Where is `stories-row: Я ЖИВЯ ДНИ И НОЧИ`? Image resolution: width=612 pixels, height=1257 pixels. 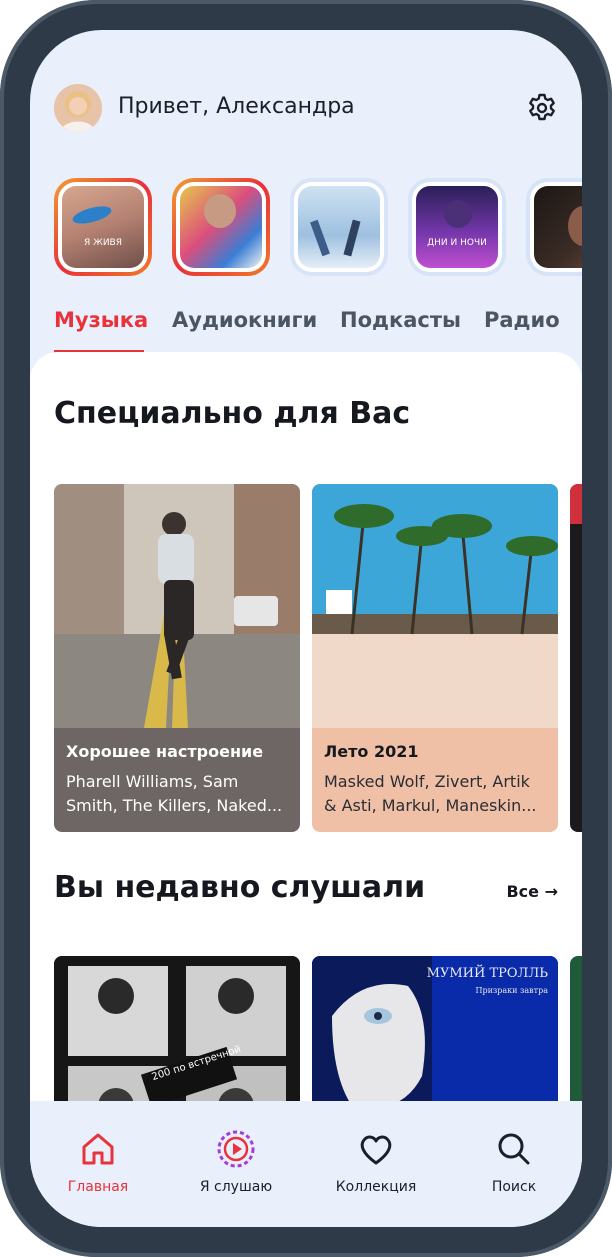
stories-row: Я ЖИВЯ ДНИ И НОЧИ is located at coordinates (318, 227).